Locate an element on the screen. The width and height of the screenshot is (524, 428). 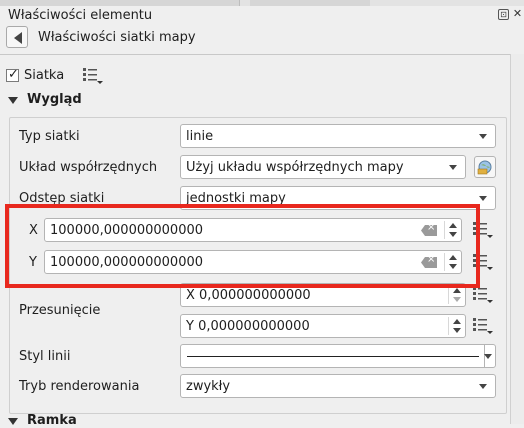
header-divider is located at coordinates (262, 54).